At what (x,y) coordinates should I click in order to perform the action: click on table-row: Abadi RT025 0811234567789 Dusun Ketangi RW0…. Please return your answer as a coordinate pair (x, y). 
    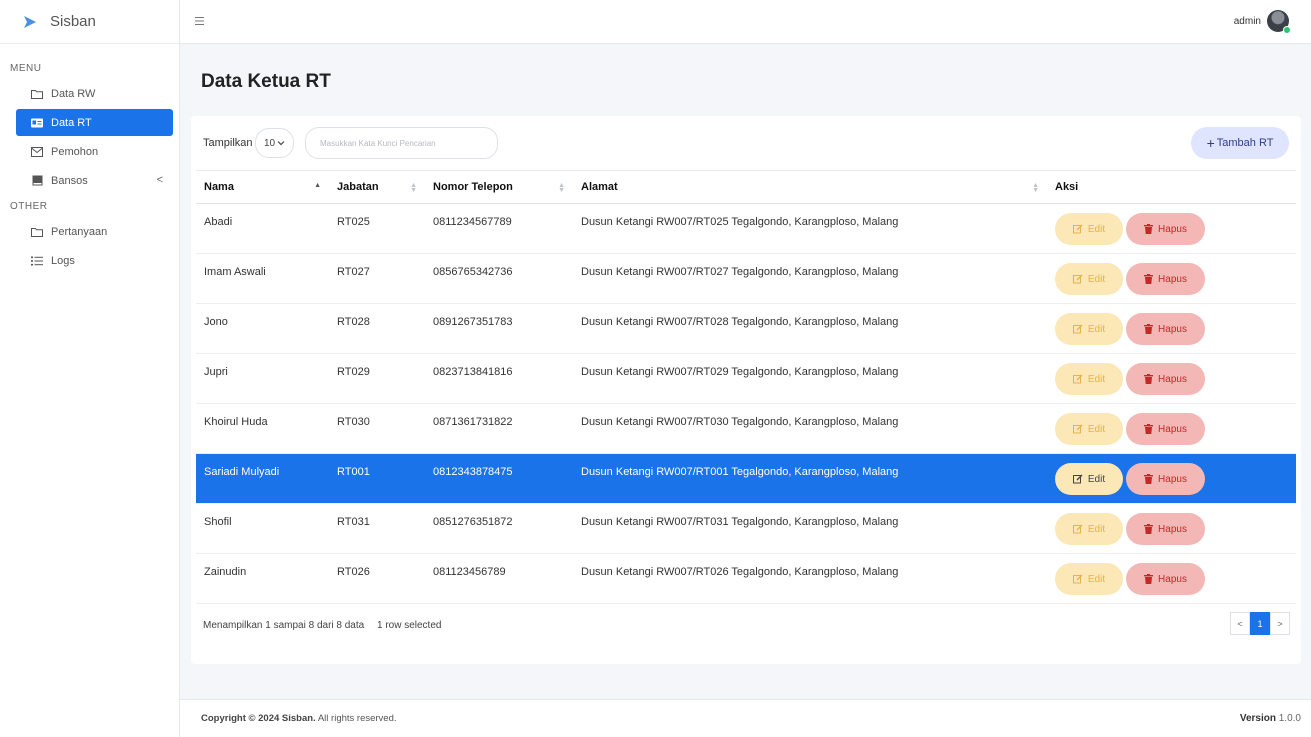
    Looking at the image, I should click on (746, 229).